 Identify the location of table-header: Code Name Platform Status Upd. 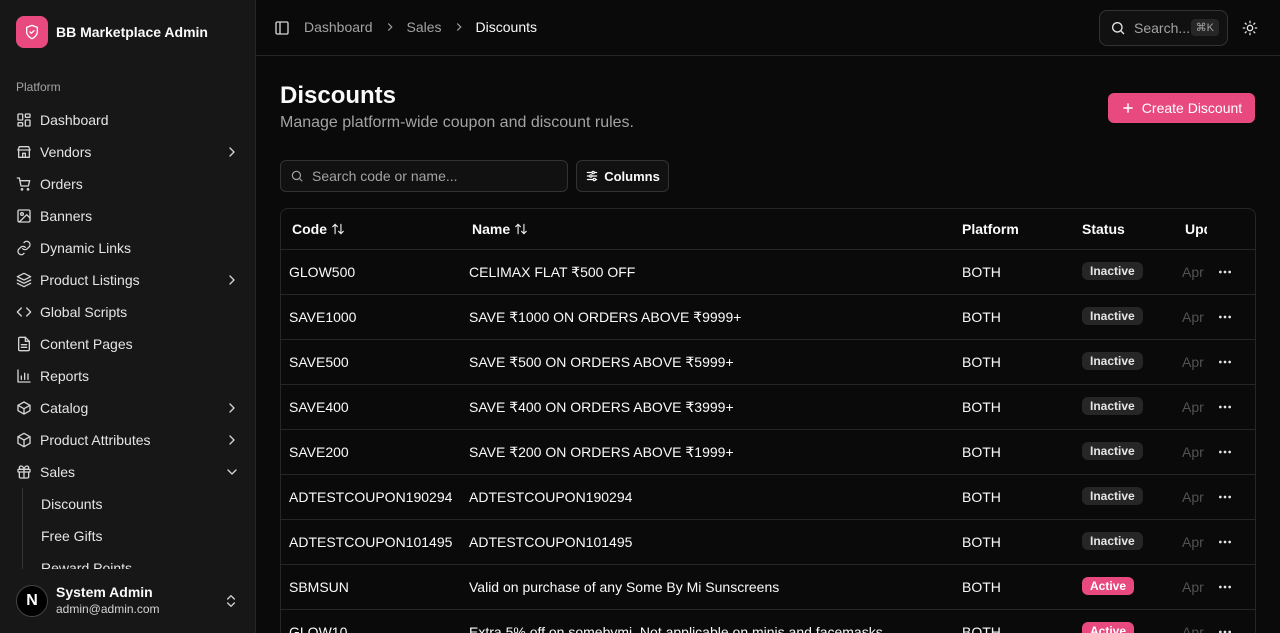
(768, 229).